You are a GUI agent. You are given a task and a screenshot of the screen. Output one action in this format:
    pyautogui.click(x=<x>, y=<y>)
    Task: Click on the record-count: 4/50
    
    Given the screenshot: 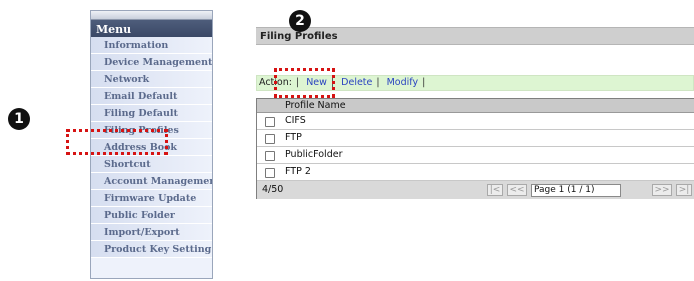 What is the action you would take?
    pyautogui.click(x=273, y=189)
    